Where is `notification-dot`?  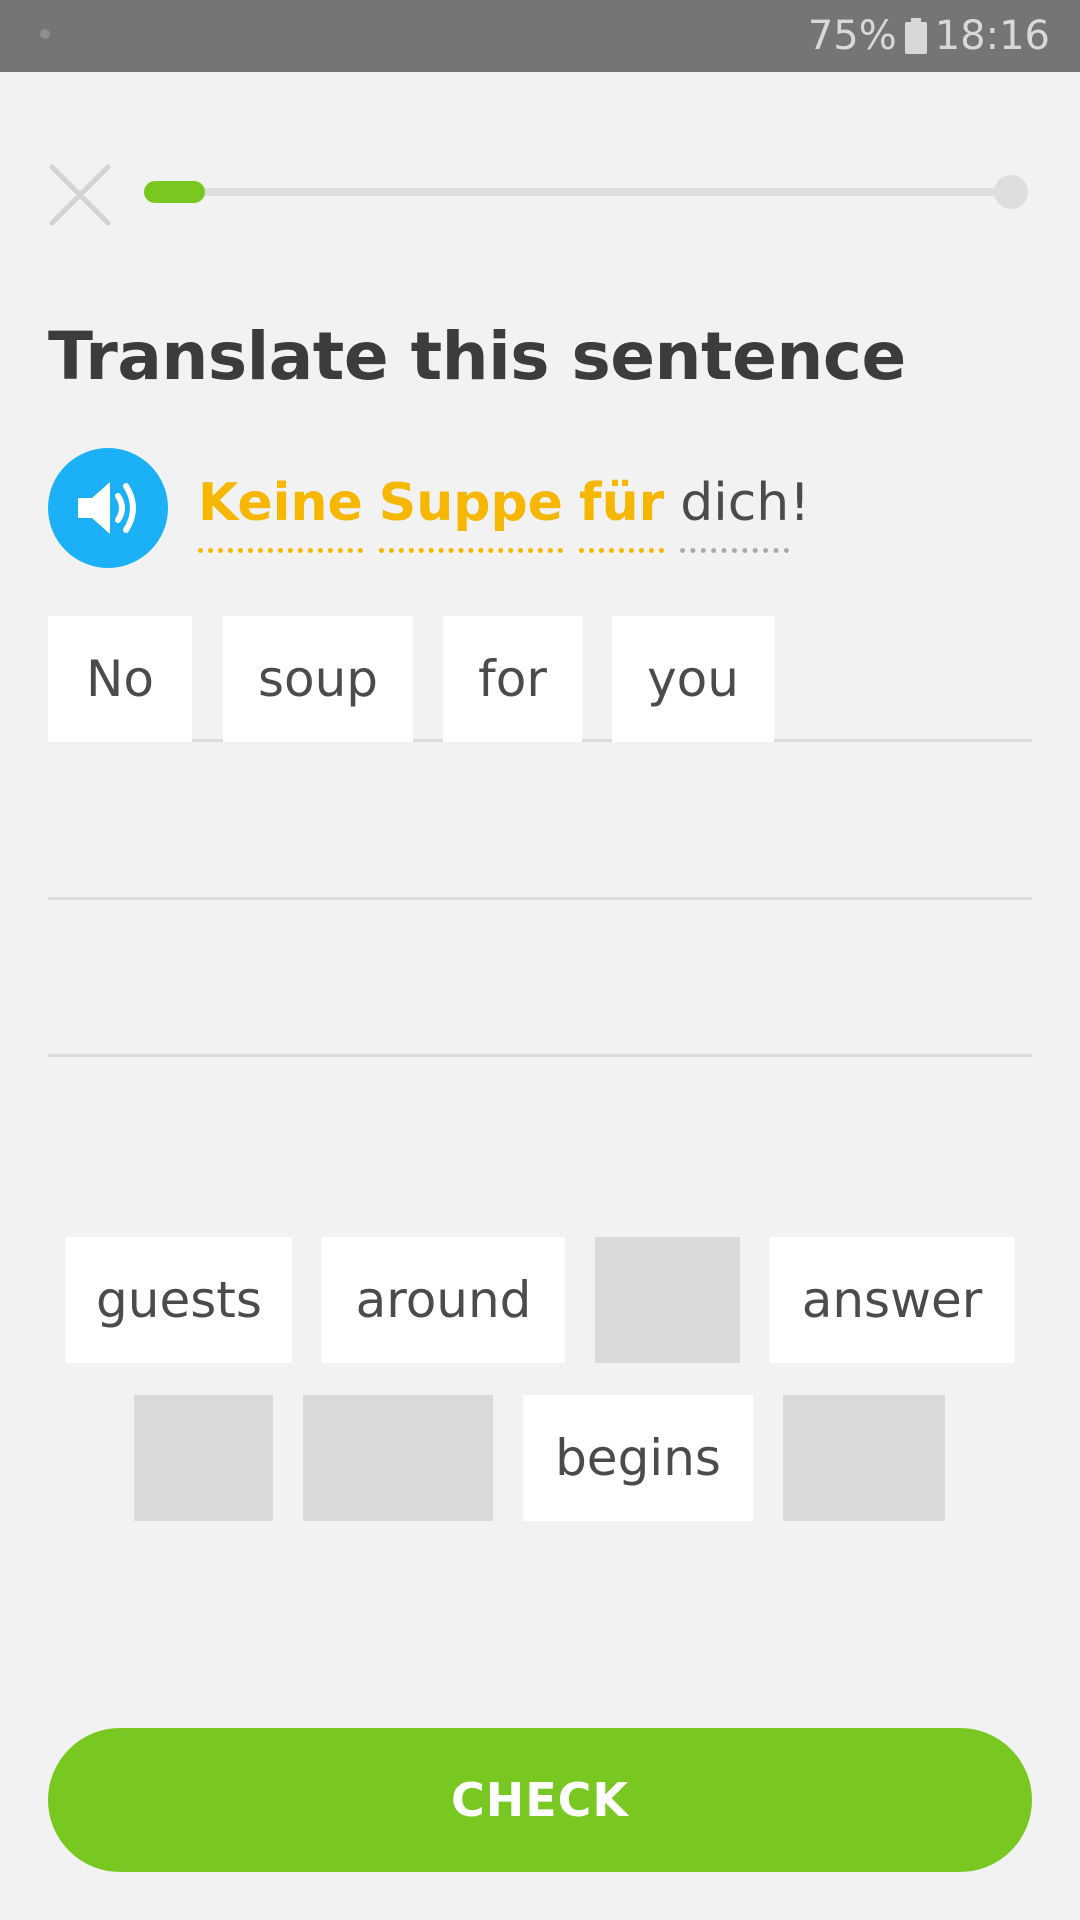 notification-dot is located at coordinates (45, 34).